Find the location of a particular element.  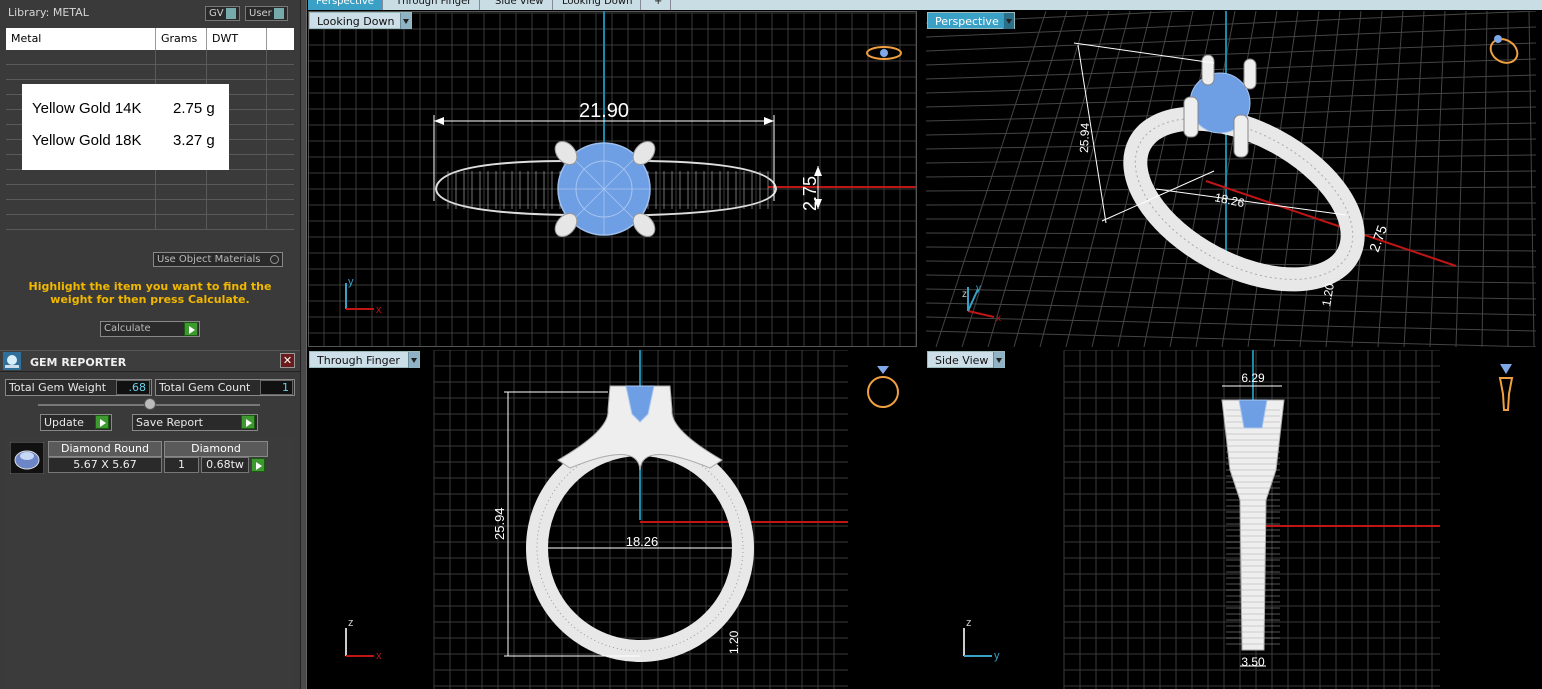

dim-width-label: 21.90 is located at coordinates (604, 111).